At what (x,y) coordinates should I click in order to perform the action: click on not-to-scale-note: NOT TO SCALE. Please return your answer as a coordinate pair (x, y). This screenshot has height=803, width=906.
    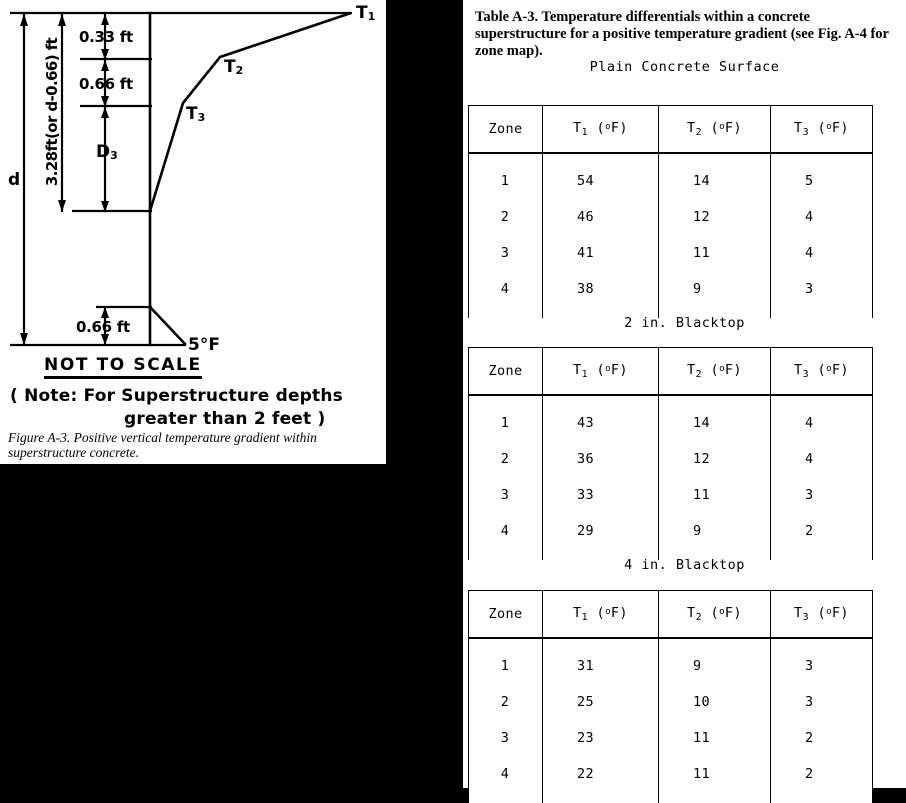
    Looking at the image, I should click on (123, 367).